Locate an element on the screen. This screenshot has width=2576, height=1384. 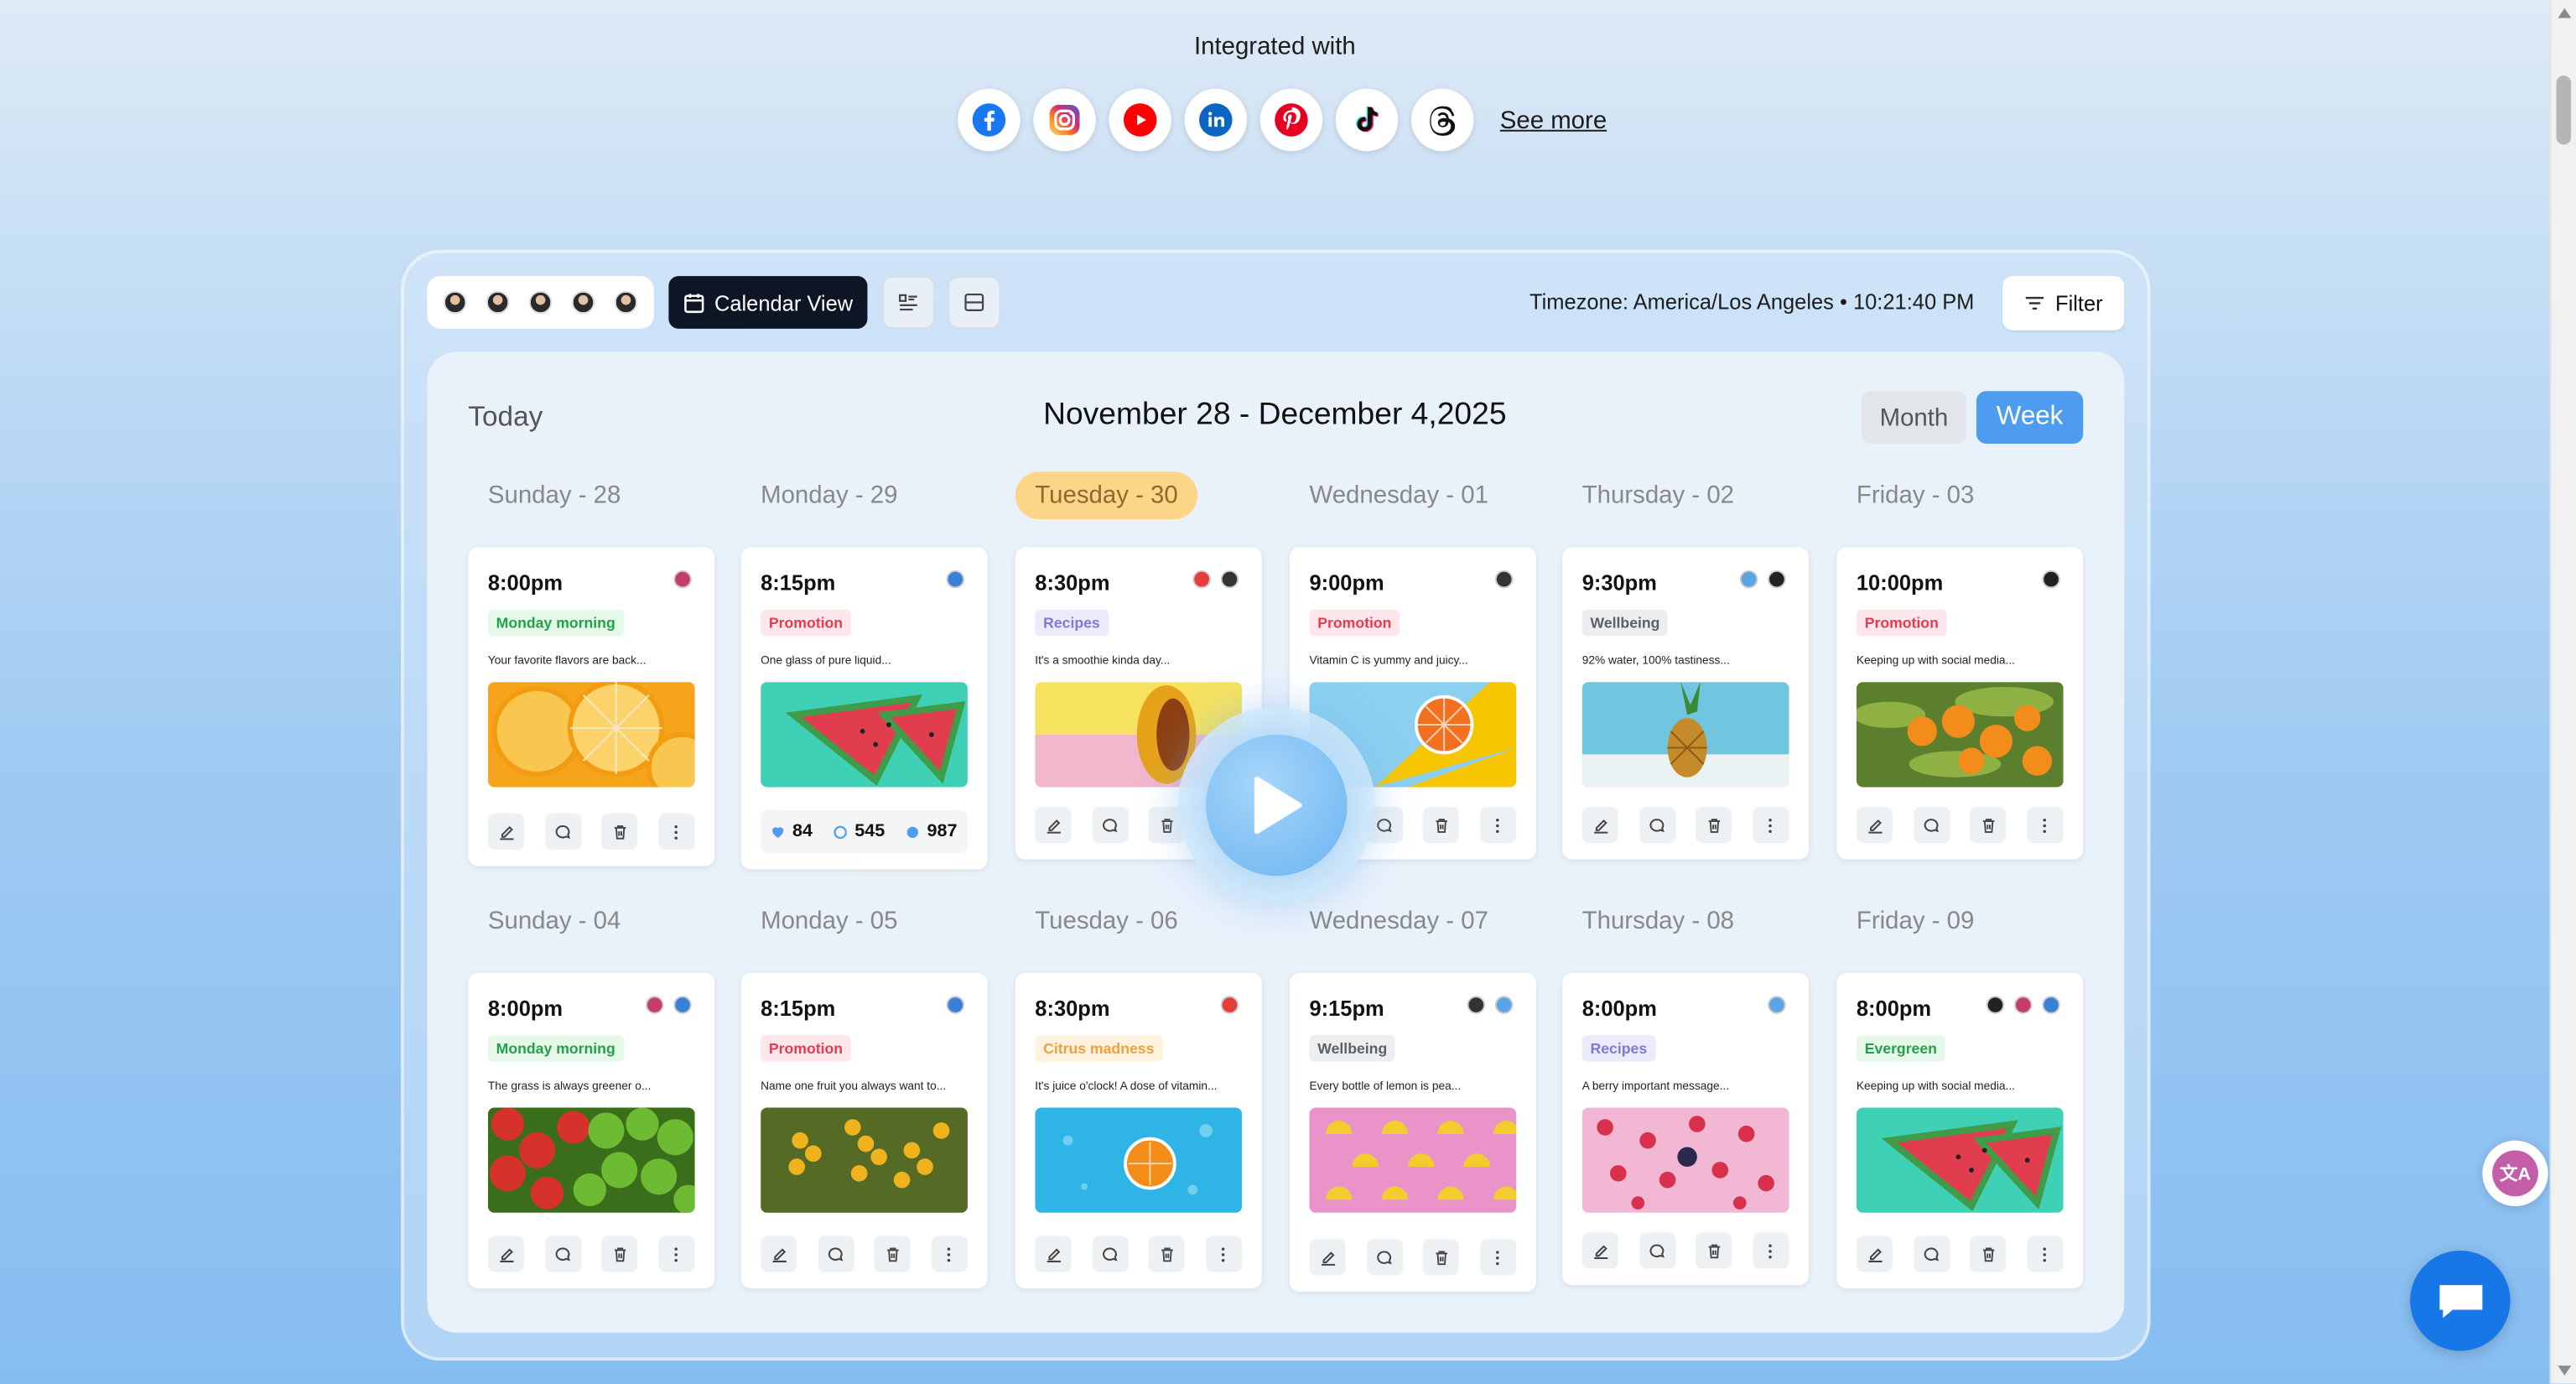
post-tag: Promotion is located at coordinates (1354, 623).